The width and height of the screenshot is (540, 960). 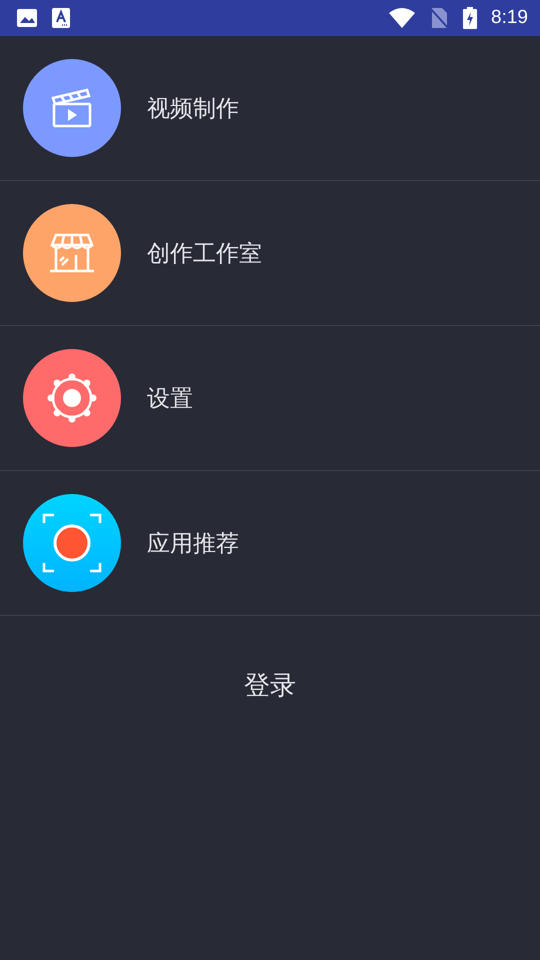 What do you see at coordinates (27, 18) in the screenshot?
I see `image-icon` at bounding box center [27, 18].